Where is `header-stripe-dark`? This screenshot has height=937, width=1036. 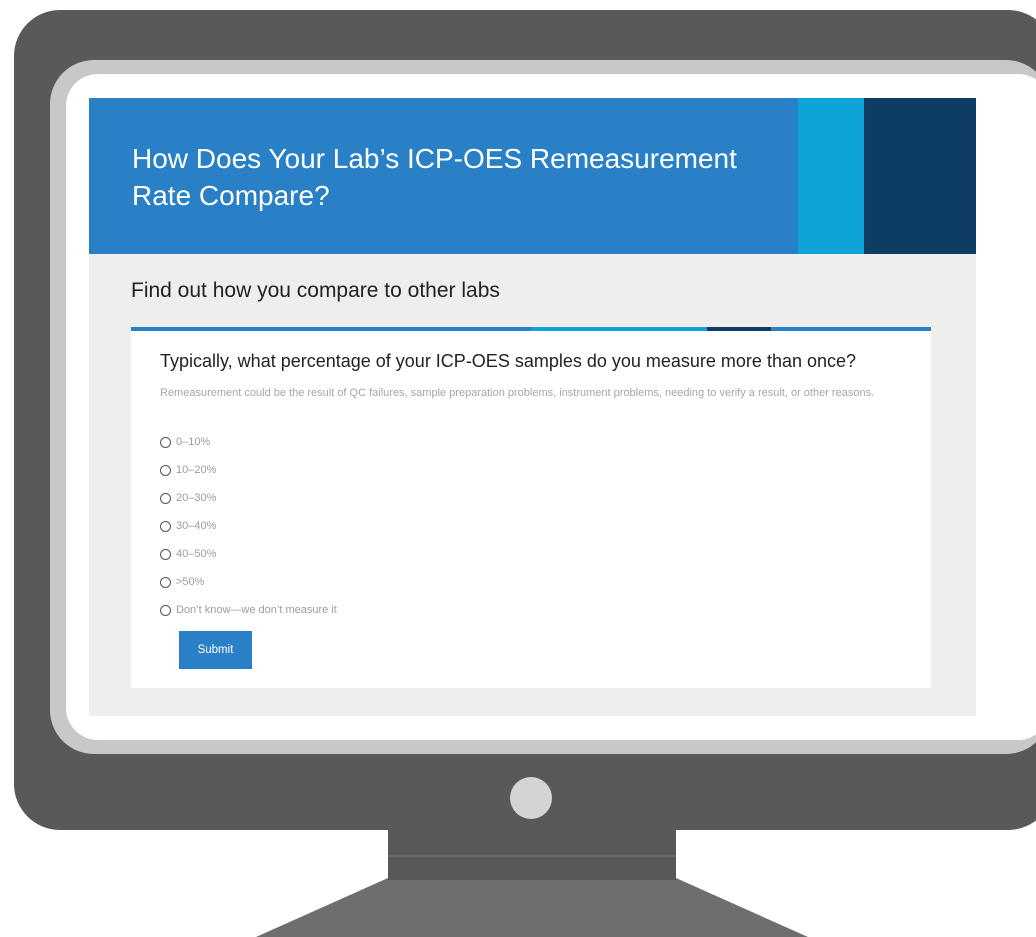
header-stripe-dark is located at coordinates (920, 176).